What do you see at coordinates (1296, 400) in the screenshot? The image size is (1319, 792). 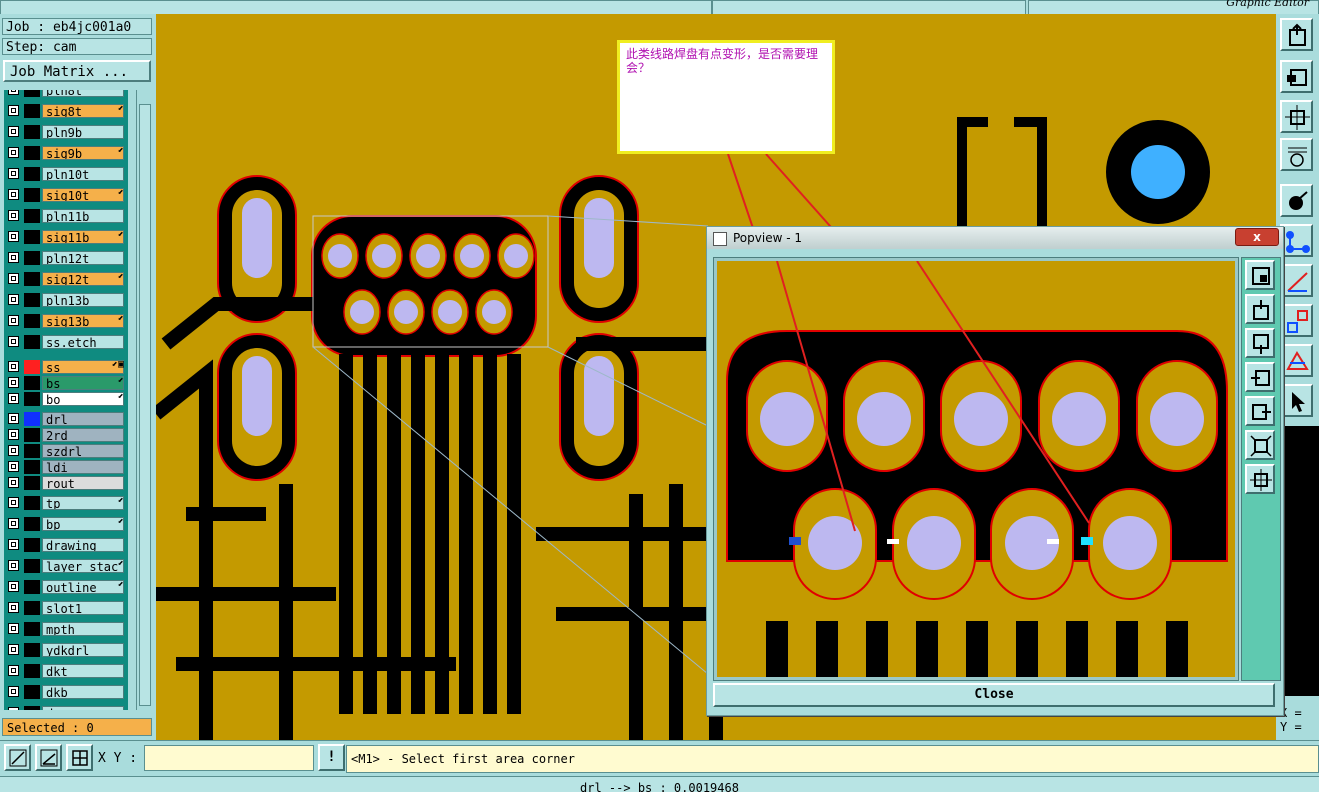 I see `select-pointer-button` at bounding box center [1296, 400].